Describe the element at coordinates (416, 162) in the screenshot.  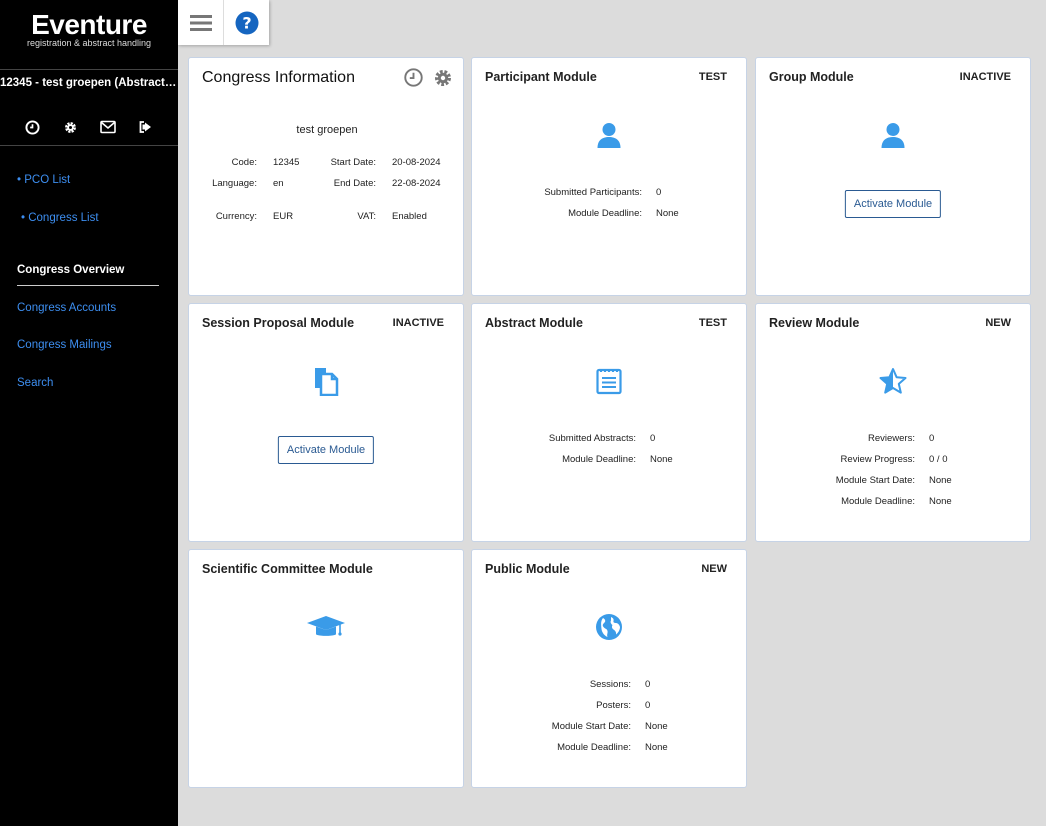
I see `start-date-value: 20-08-2024` at that location.